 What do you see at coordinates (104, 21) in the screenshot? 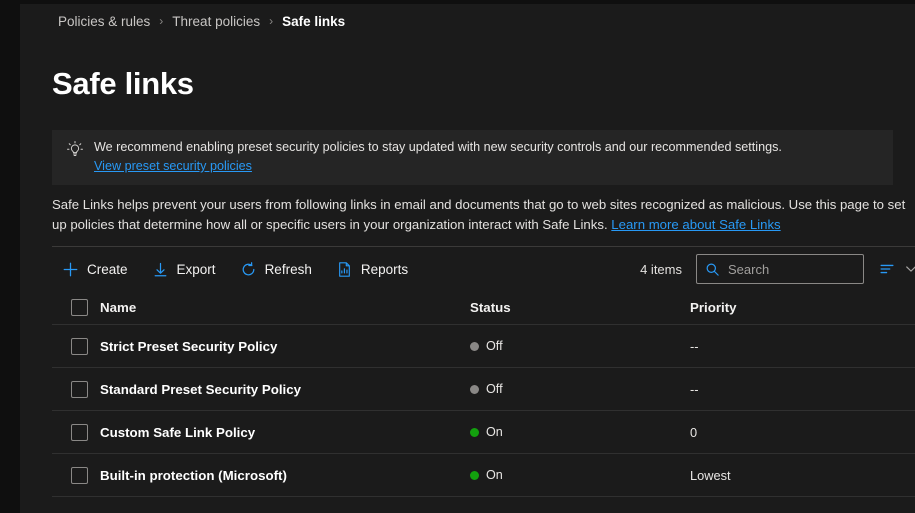
I see `breadcrumb-item-policies-rules: Policies & rules` at bounding box center [104, 21].